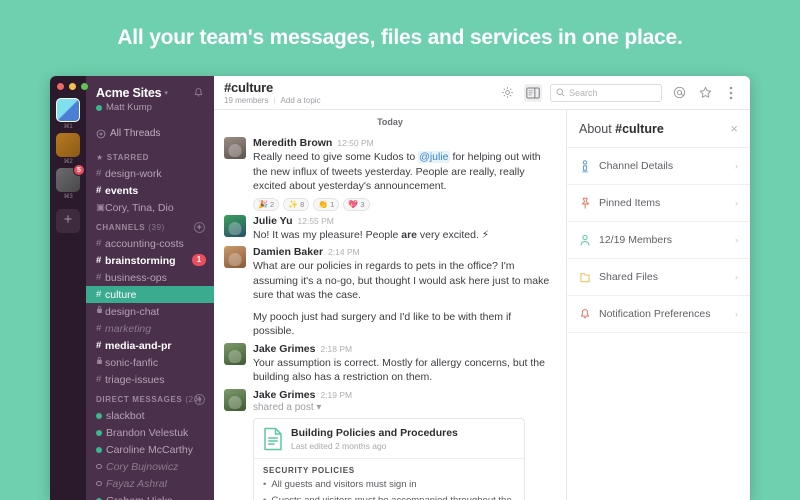  Describe the element at coordinates (606, 92) in the screenshot. I see `search-input: Search` at that location.